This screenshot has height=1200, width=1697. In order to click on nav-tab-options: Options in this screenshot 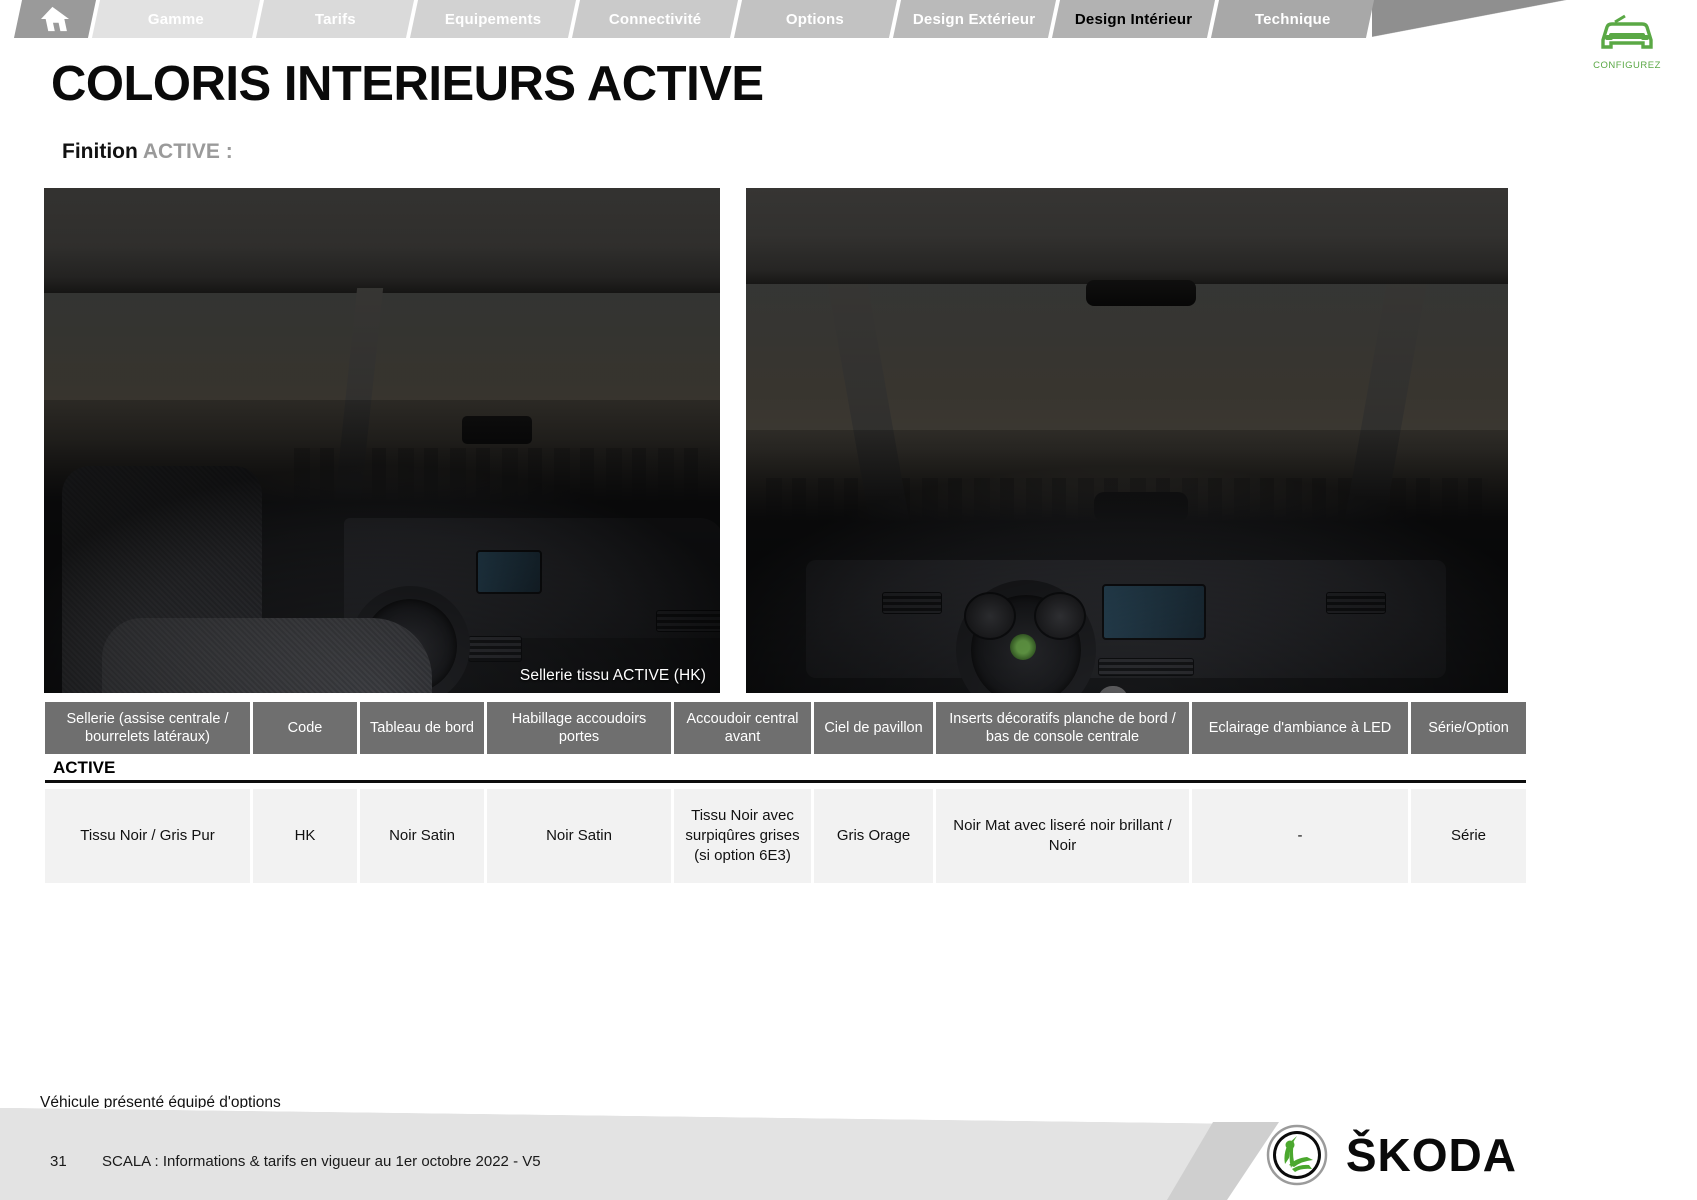, I will do `click(815, 19)`.